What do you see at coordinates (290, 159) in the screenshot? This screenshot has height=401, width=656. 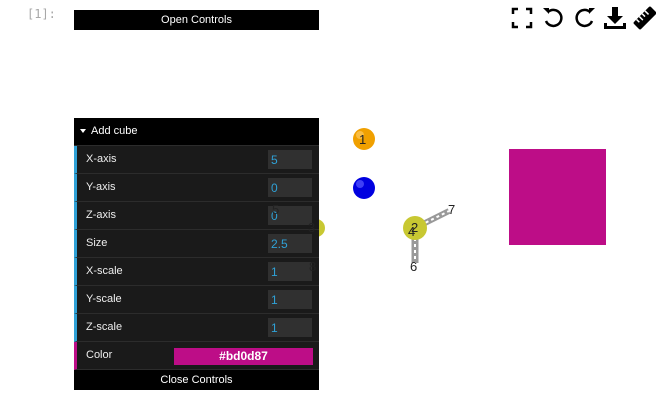 I see `x-axis-input` at bounding box center [290, 159].